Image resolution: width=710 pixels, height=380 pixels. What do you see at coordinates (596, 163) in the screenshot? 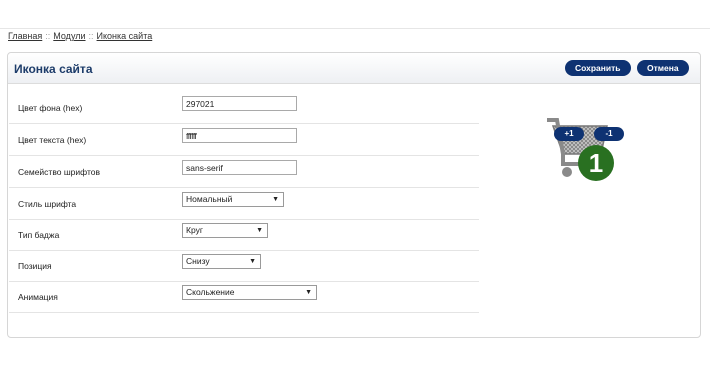
I see `badge-count: 1` at bounding box center [596, 163].